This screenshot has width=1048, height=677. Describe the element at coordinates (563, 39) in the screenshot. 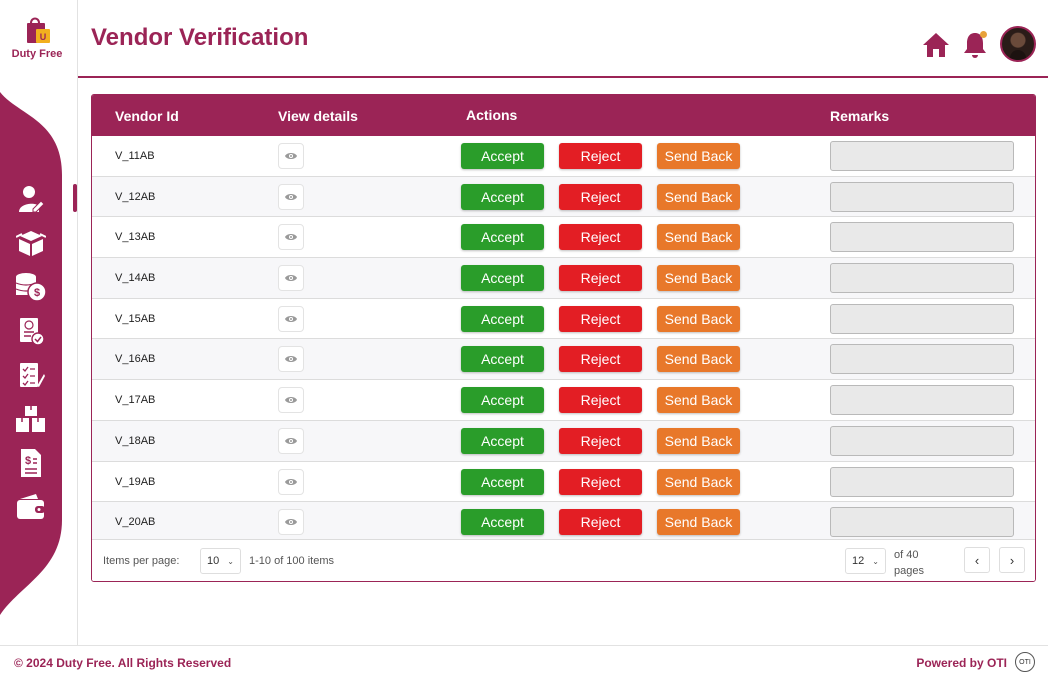

I see `top-header: Vendor Verification` at that location.